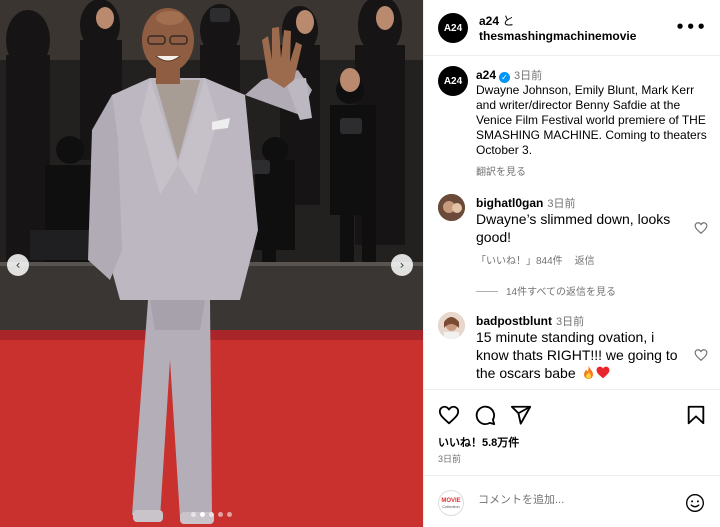  What do you see at coordinates (572, 28) in the screenshot?
I see `post-header: A24 a24 と thesmashingmachinemovie •••` at bounding box center [572, 28].